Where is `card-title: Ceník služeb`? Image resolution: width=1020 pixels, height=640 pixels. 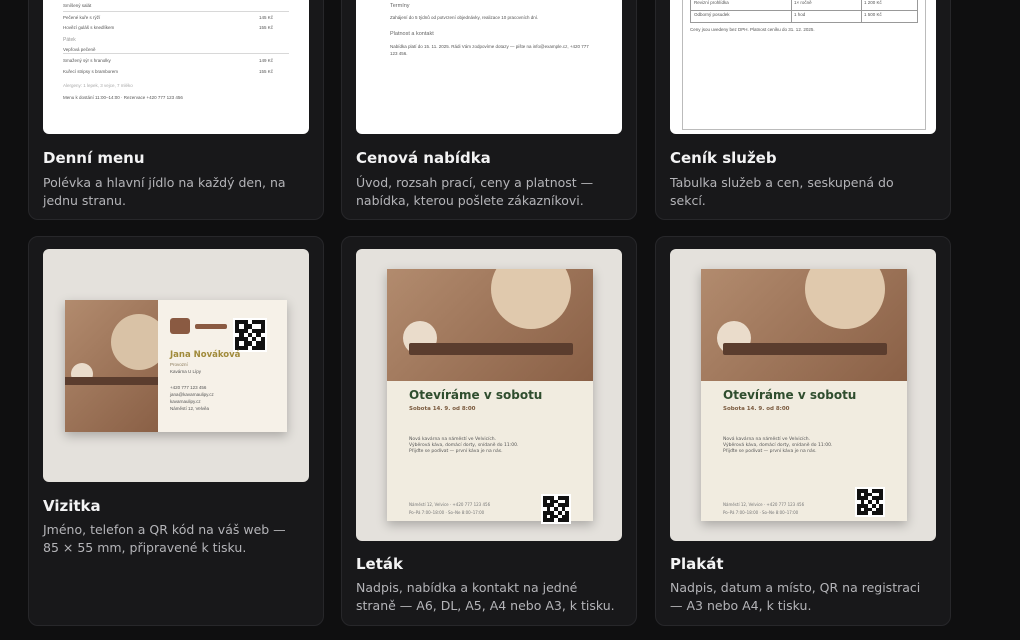 card-title: Ceník služeb is located at coordinates (723, 158).